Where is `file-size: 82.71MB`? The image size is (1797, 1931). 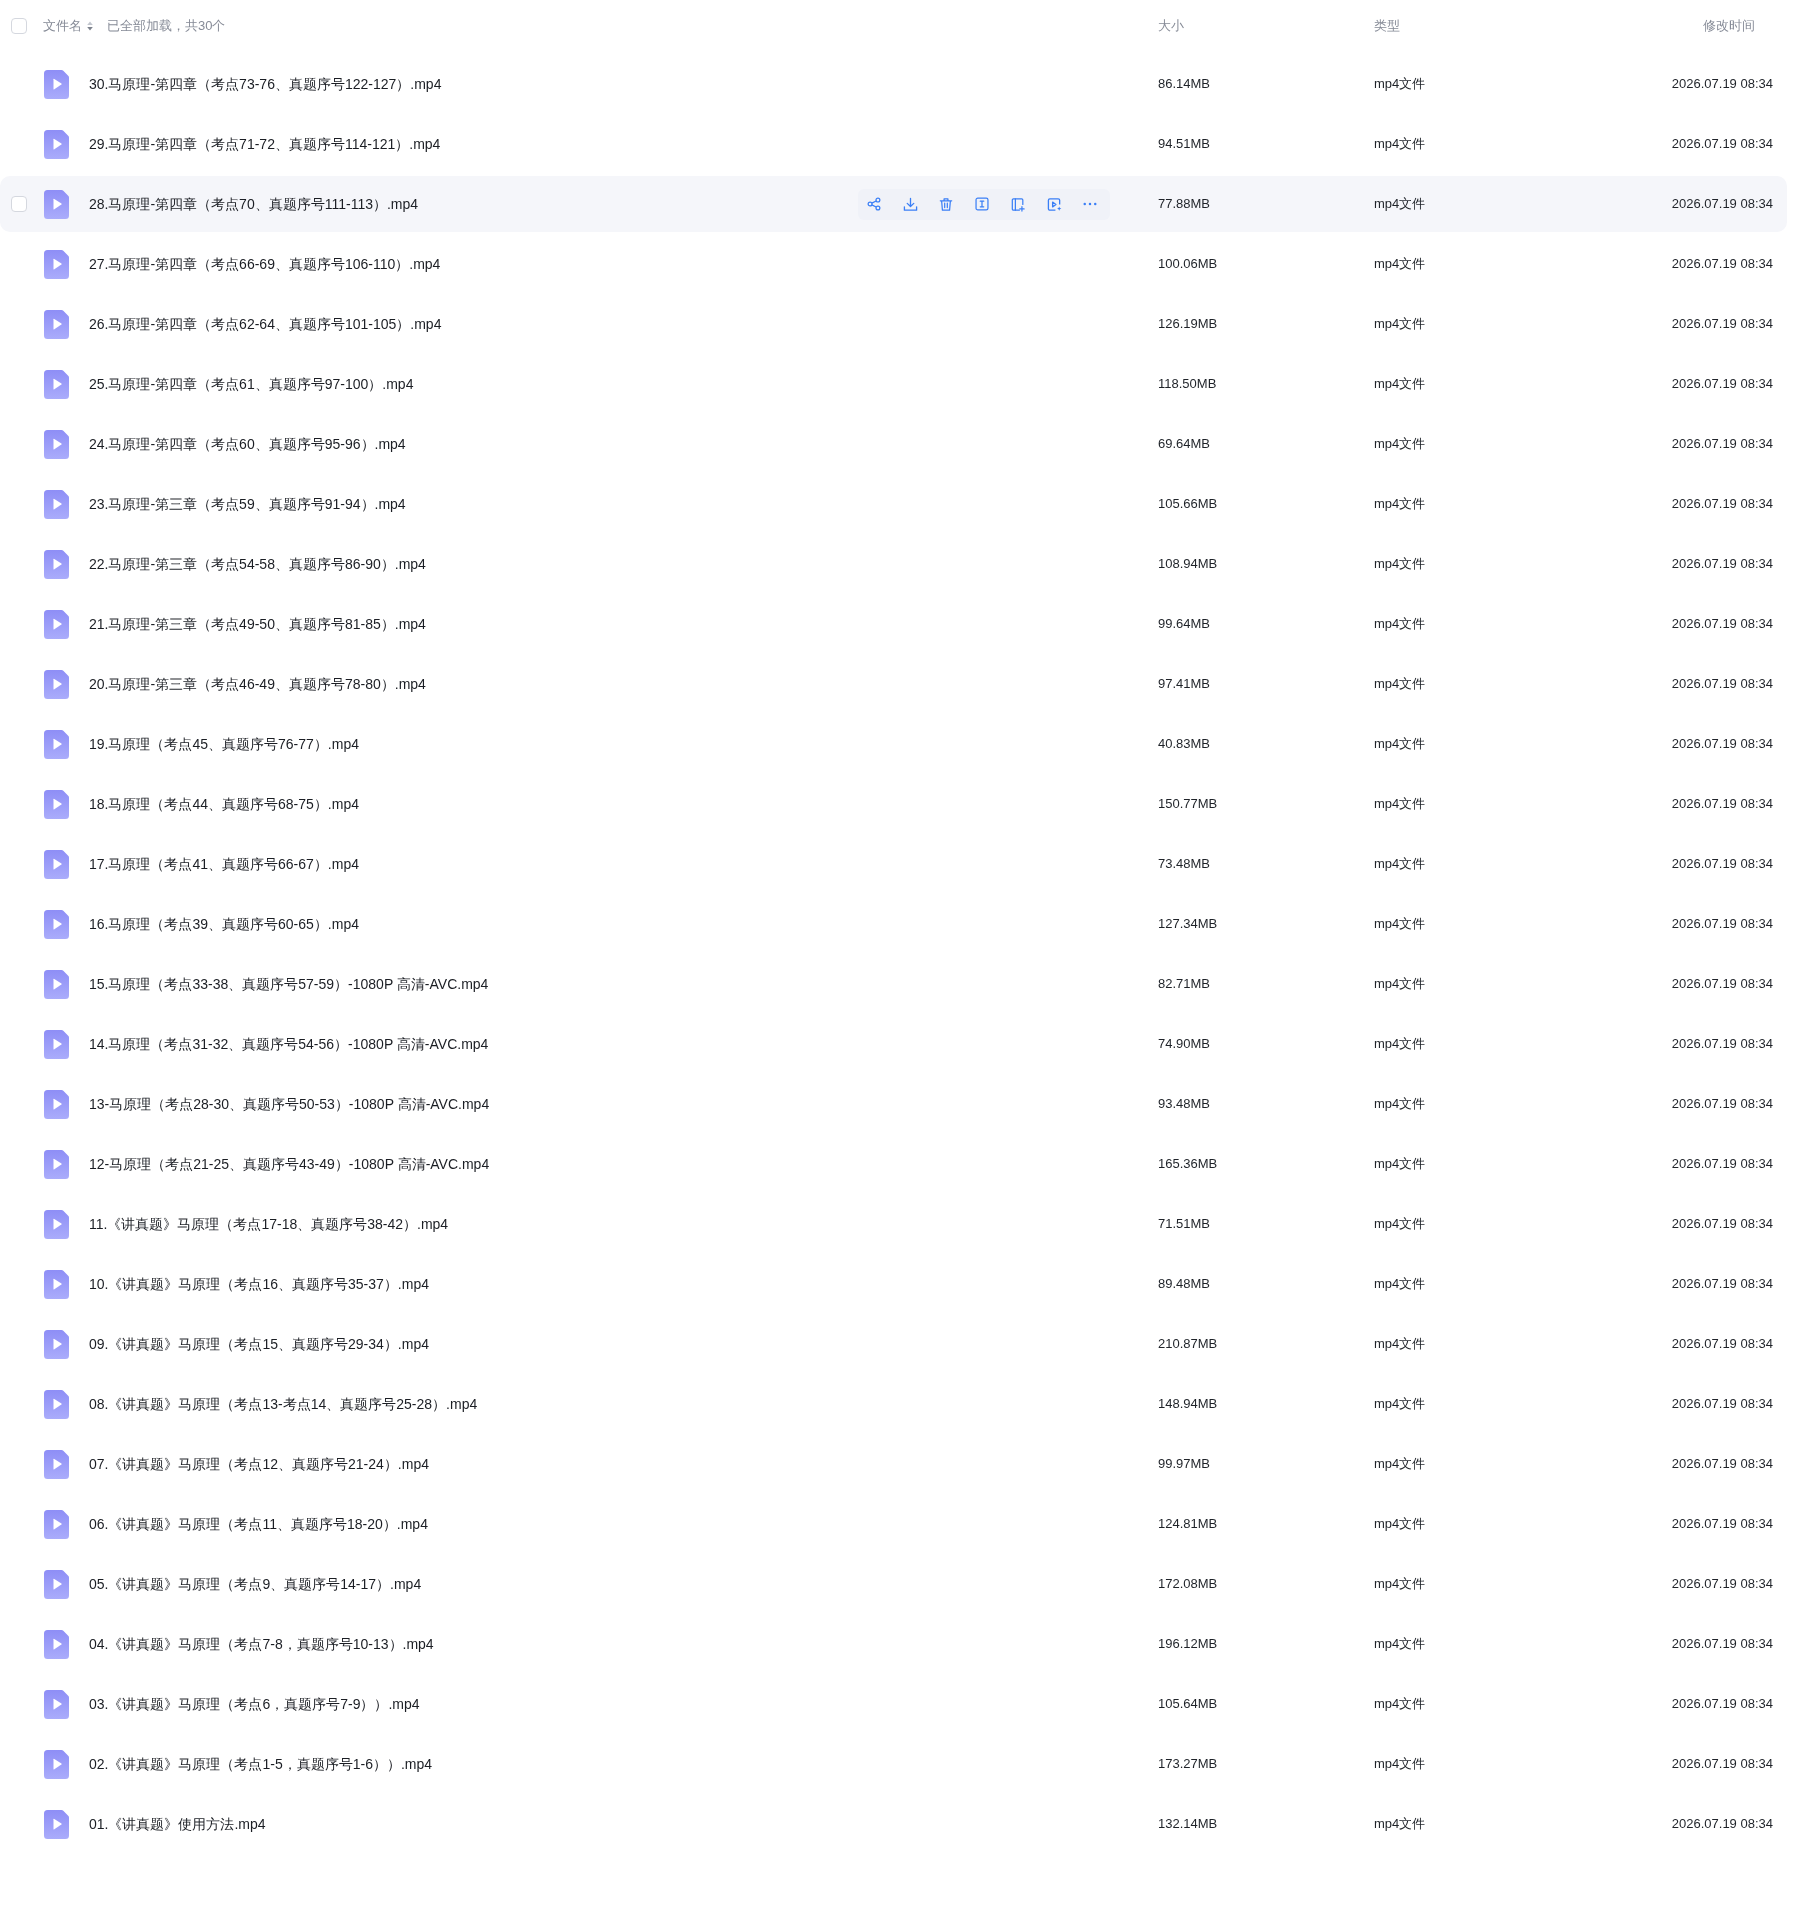 file-size: 82.71MB is located at coordinates (1184, 984).